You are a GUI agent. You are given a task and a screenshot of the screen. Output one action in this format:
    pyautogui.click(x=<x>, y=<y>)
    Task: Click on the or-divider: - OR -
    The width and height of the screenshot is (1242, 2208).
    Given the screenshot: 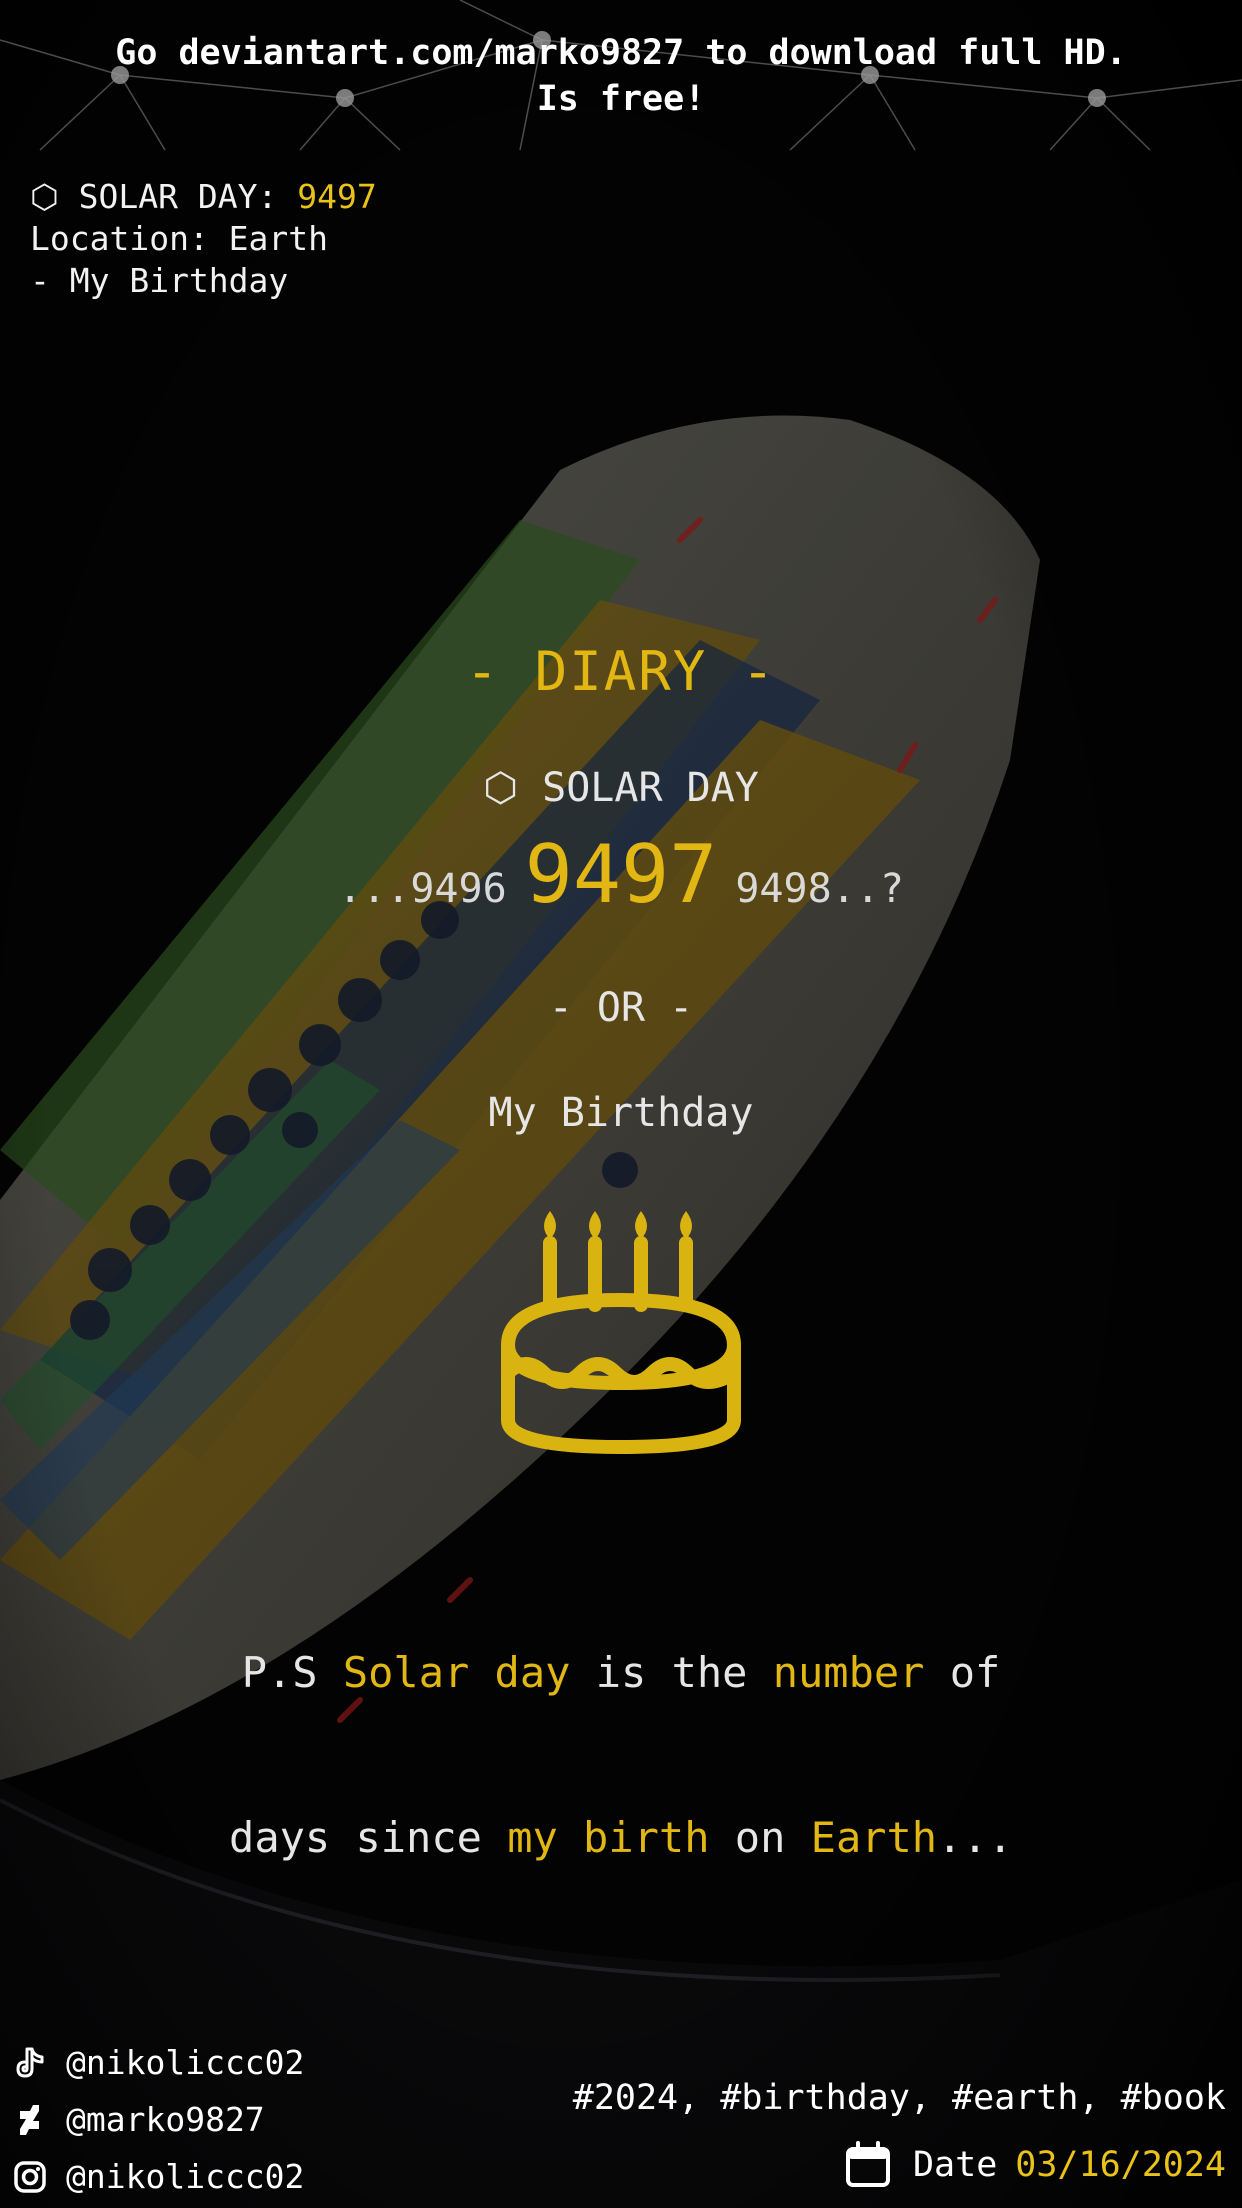 What is the action you would take?
    pyautogui.click(x=621, y=1008)
    